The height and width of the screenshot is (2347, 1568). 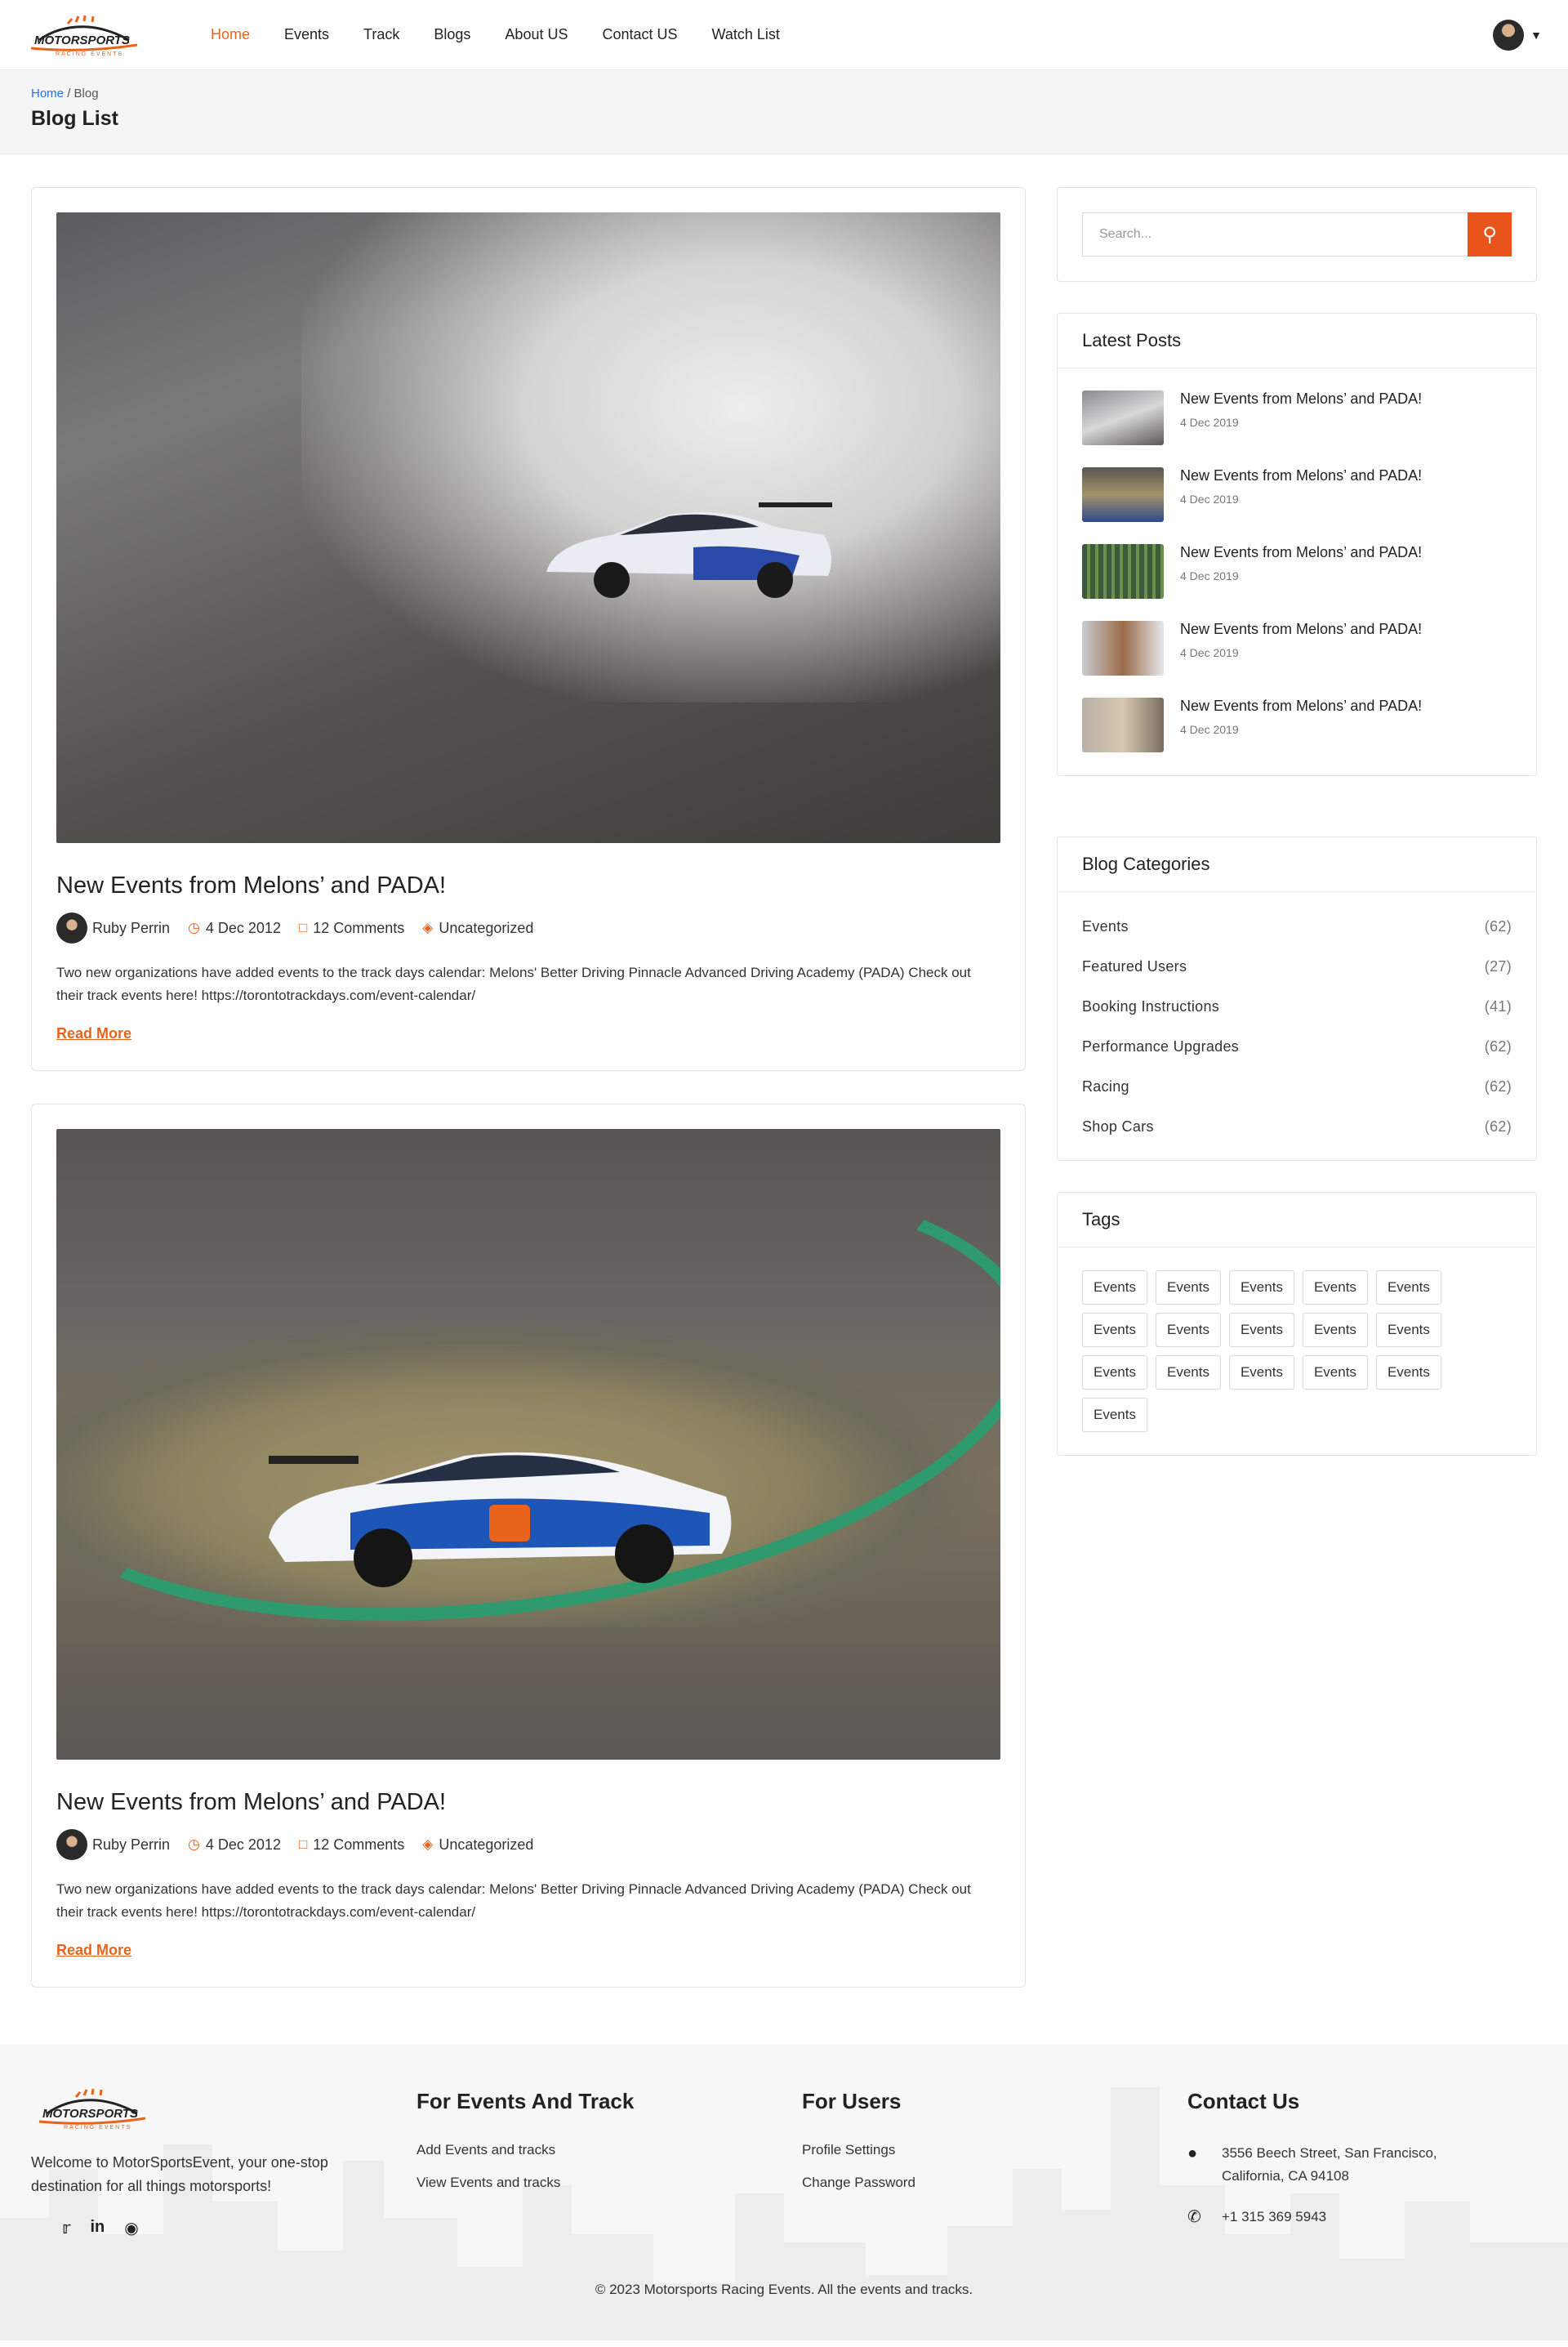 I want to click on user-avatar, so click(x=1509, y=35).